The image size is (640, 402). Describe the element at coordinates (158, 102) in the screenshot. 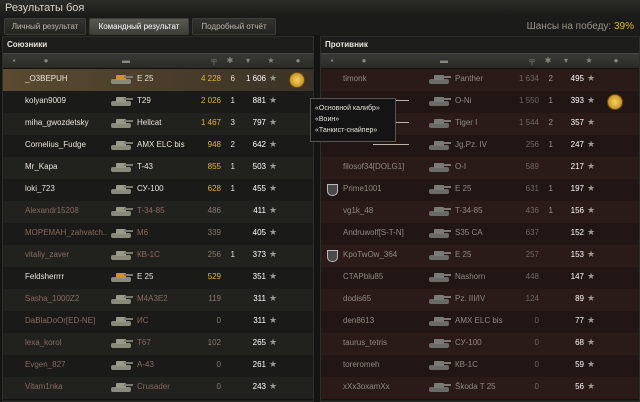

I see `table-row: kolyan9009 T29 2 026 1 881 ★` at that location.